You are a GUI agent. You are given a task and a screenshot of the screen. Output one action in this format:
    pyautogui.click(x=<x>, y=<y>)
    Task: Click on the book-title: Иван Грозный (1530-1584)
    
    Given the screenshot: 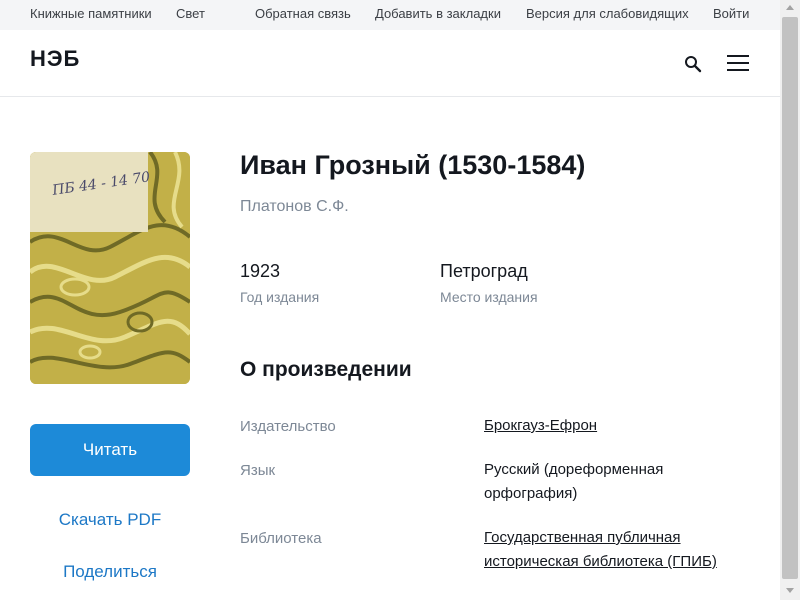 What is the action you would take?
    pyautogui.click(x=413, y=165)
    